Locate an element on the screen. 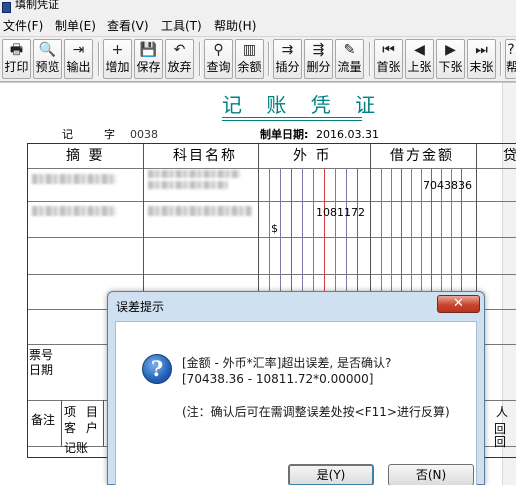 The width and height of the screenshot is (516, 485). menu-file: 文件(F) is located at coordinates (23, 26).